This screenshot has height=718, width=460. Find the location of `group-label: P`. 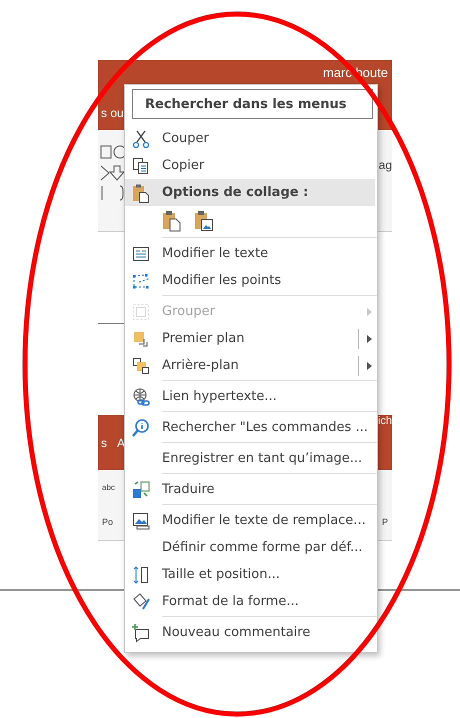

group-label: P is located at coordinates (385, 522).